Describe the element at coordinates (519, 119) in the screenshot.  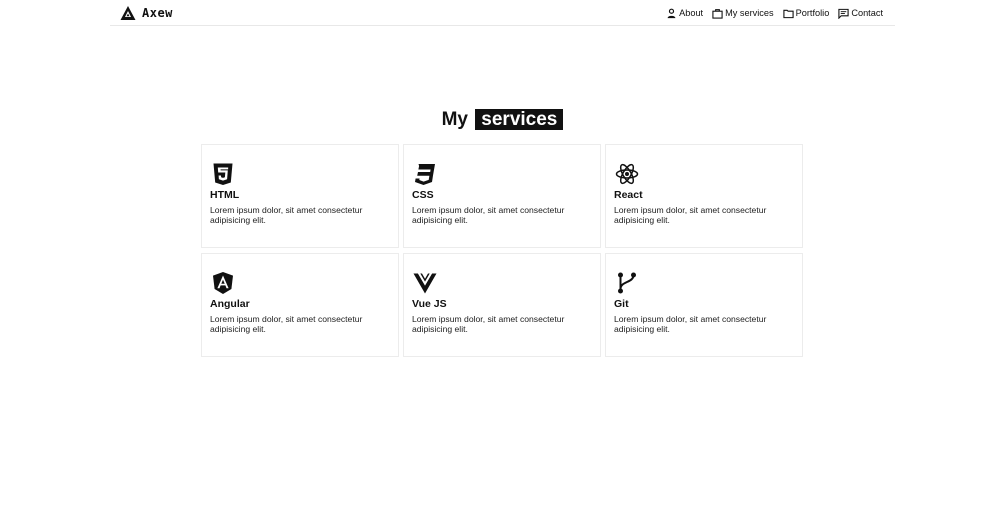
I see `section-title-highlight: services` at that location.